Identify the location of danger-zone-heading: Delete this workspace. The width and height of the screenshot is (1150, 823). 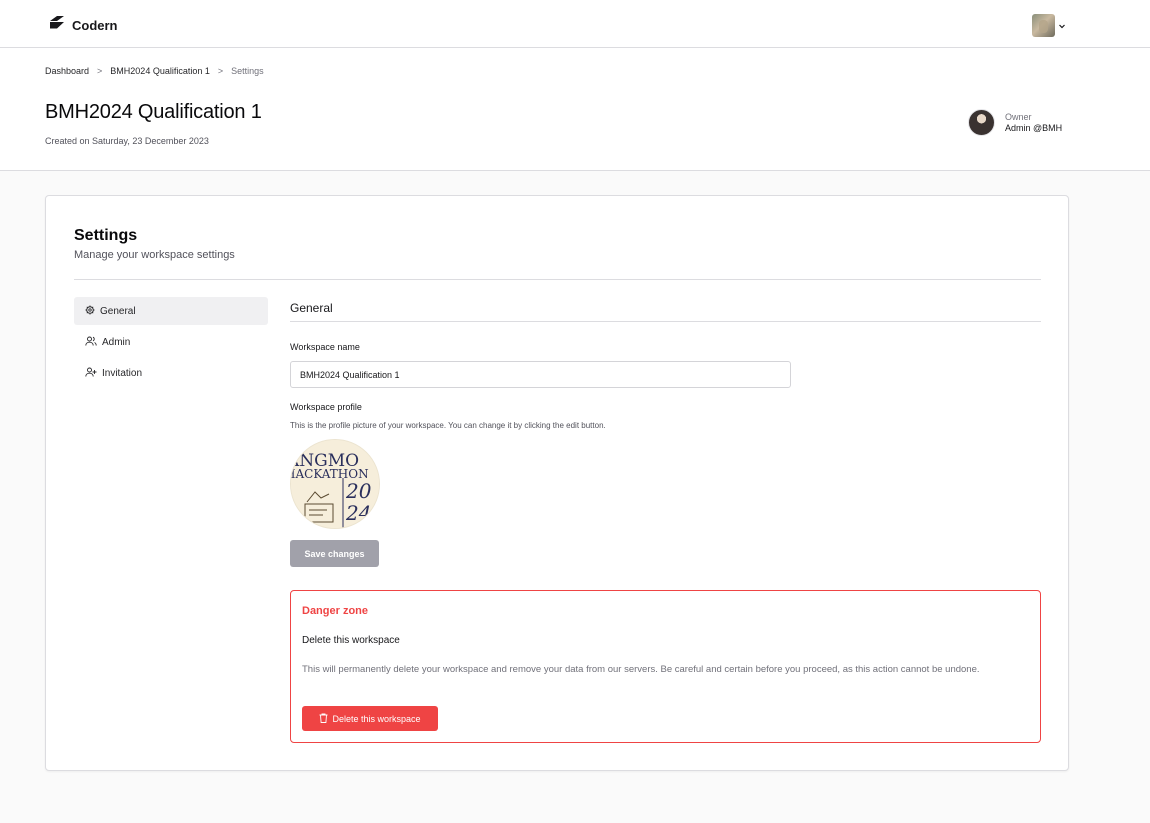
(351, 640).